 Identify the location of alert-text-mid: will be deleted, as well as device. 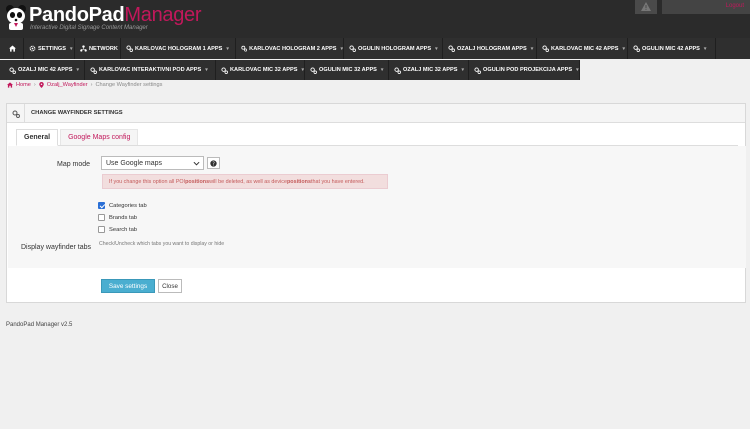
(248, 181).